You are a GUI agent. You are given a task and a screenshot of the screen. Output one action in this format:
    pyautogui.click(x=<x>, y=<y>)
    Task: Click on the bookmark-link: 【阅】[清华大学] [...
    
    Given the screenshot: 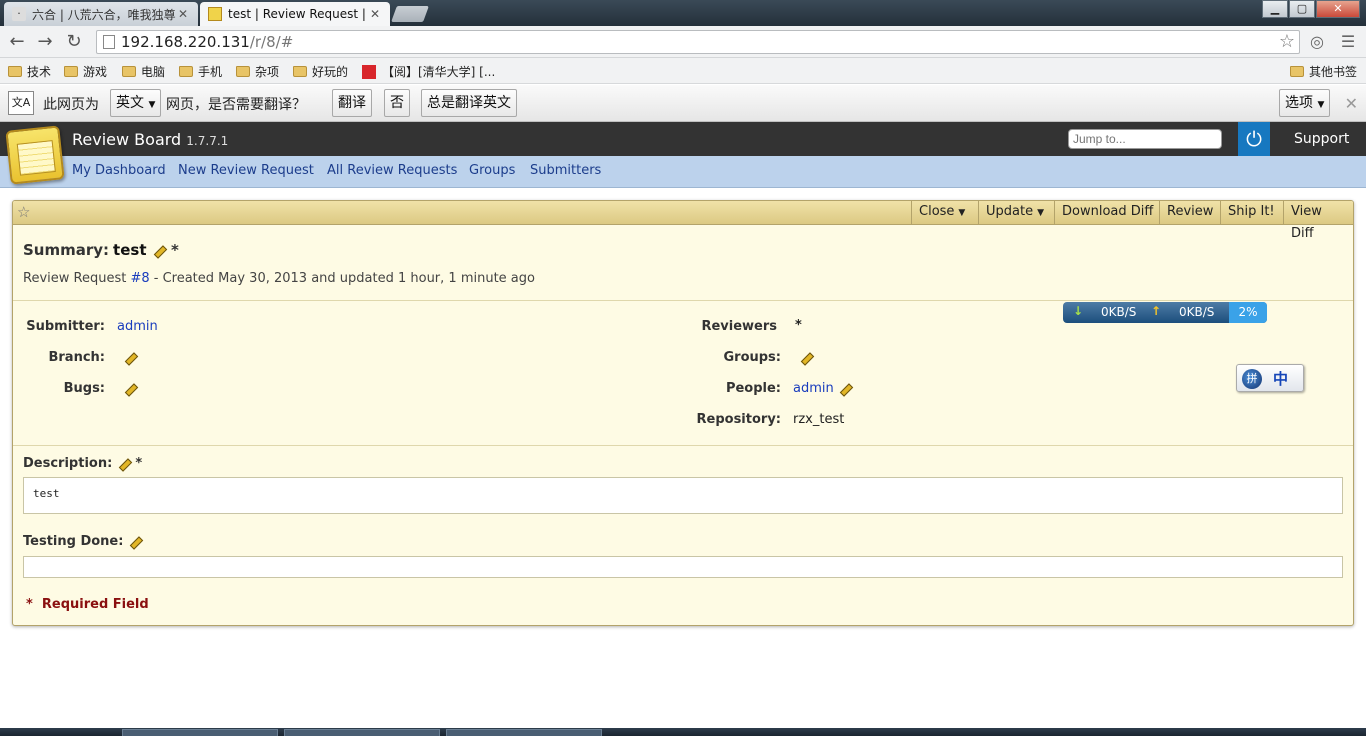 What is the action you would take?
    pyautogui.click(x=428, y=71)
    